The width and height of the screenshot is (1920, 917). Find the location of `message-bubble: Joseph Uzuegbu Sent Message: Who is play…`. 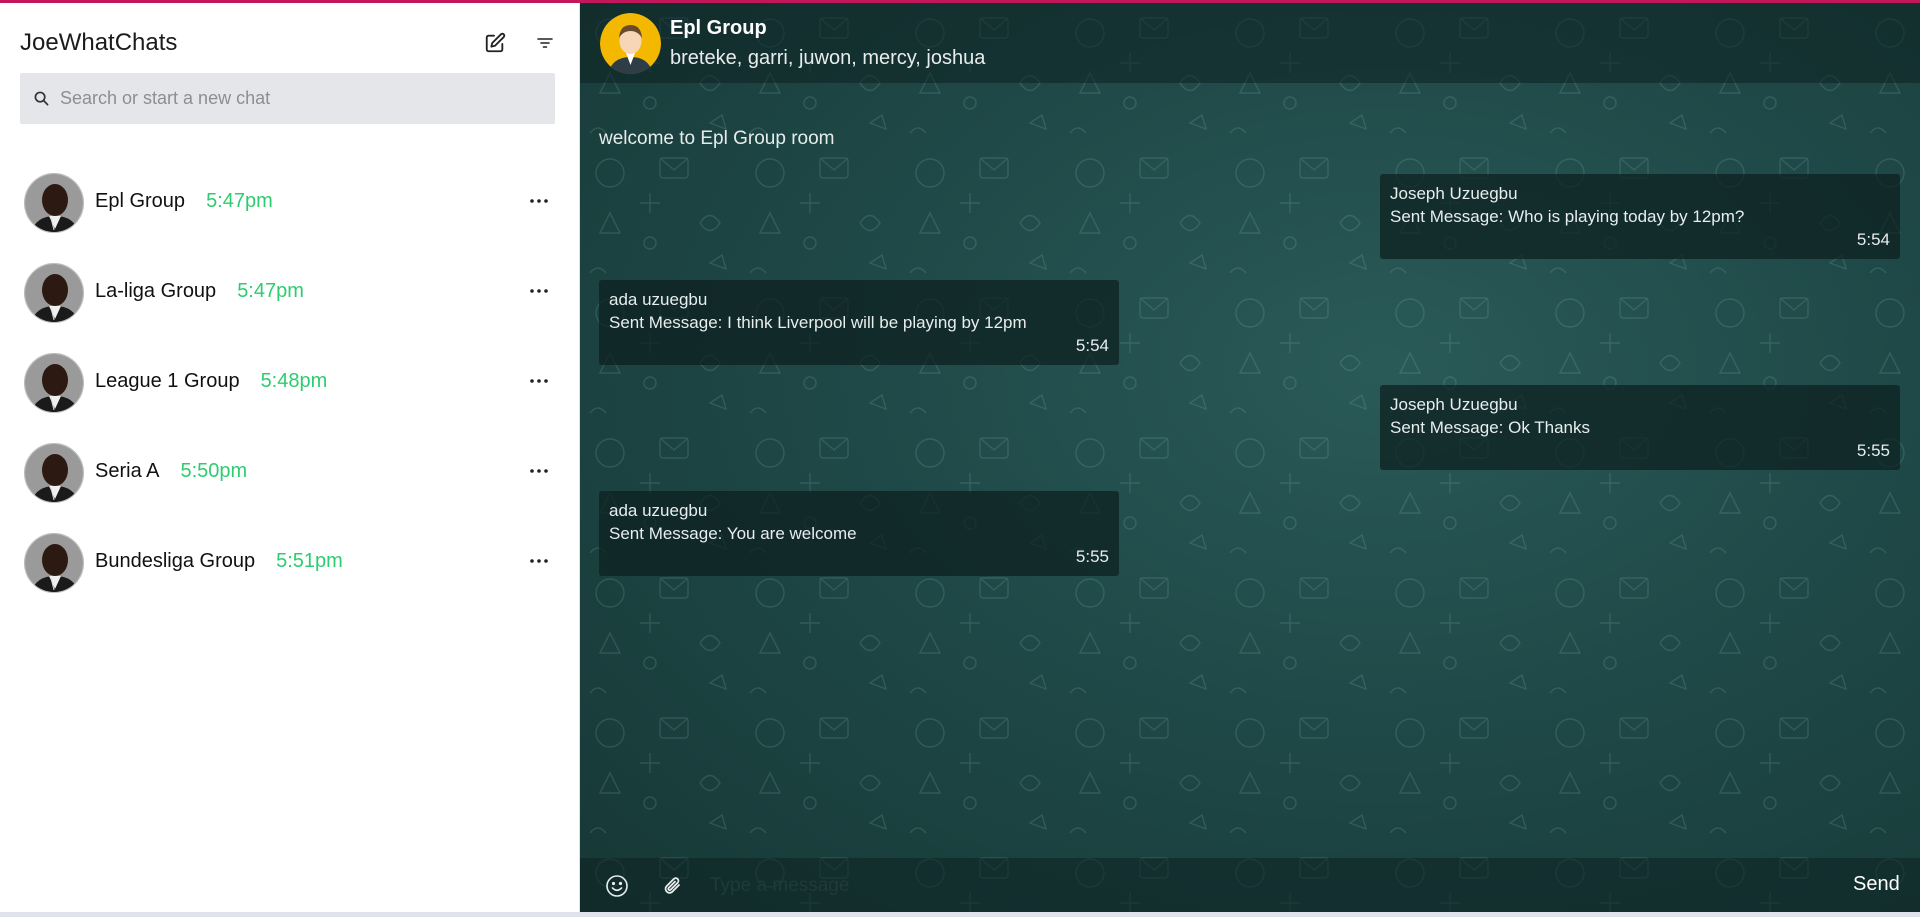

message-bubble: Joseph Uzuegbu Sent Message: Who is play… is located at coordinates (1640, 216).